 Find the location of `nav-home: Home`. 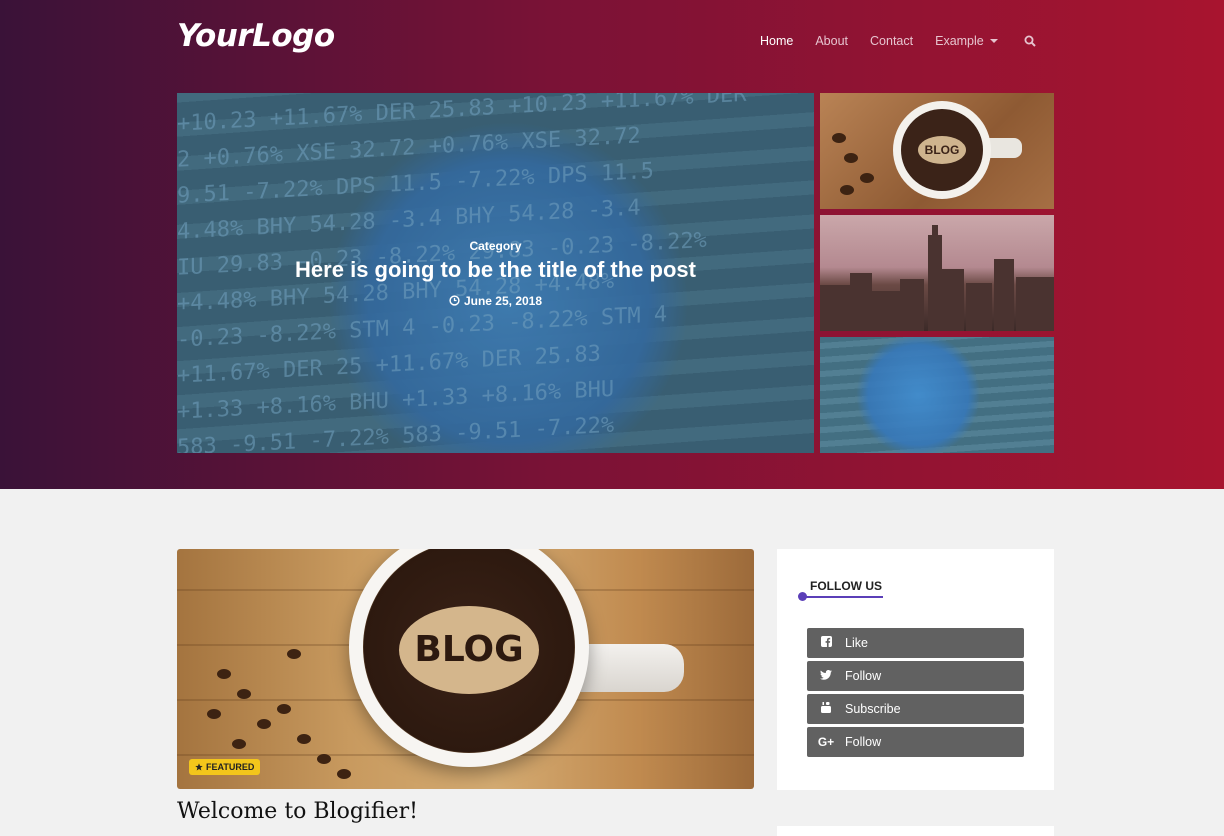

nav-home: Home is located at coordinates (776, 41).